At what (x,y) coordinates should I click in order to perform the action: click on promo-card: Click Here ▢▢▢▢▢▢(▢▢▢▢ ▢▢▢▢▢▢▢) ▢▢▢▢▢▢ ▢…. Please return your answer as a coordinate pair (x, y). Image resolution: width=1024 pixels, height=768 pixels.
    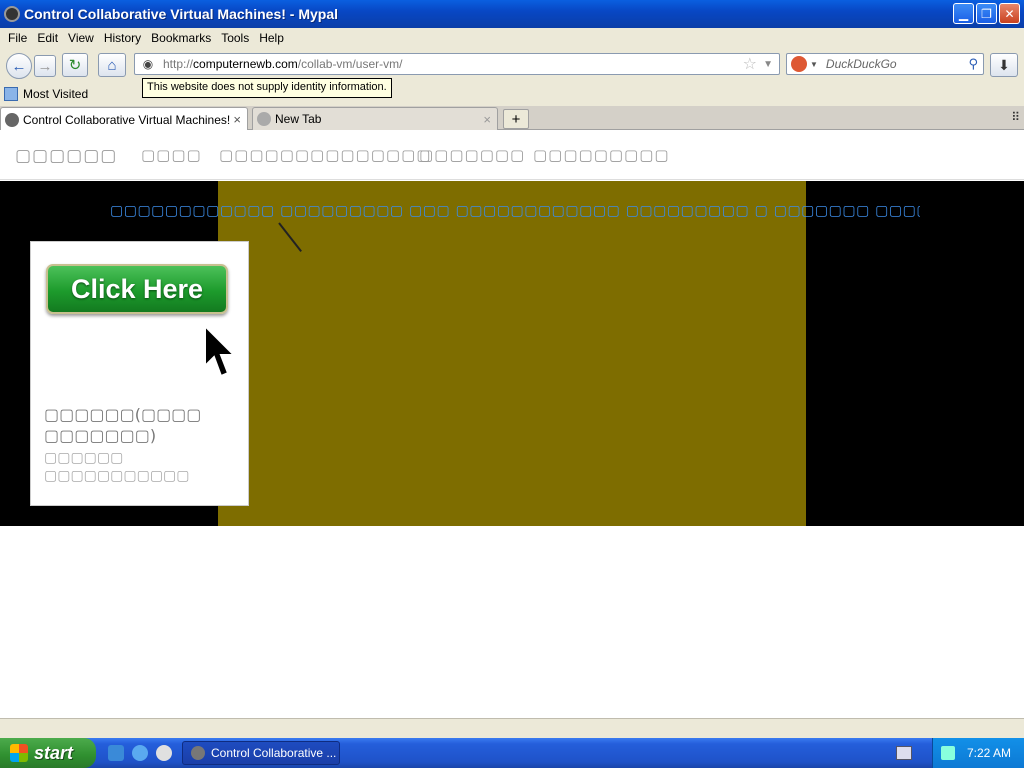
    Looking at the image, I should click on (139, 373).